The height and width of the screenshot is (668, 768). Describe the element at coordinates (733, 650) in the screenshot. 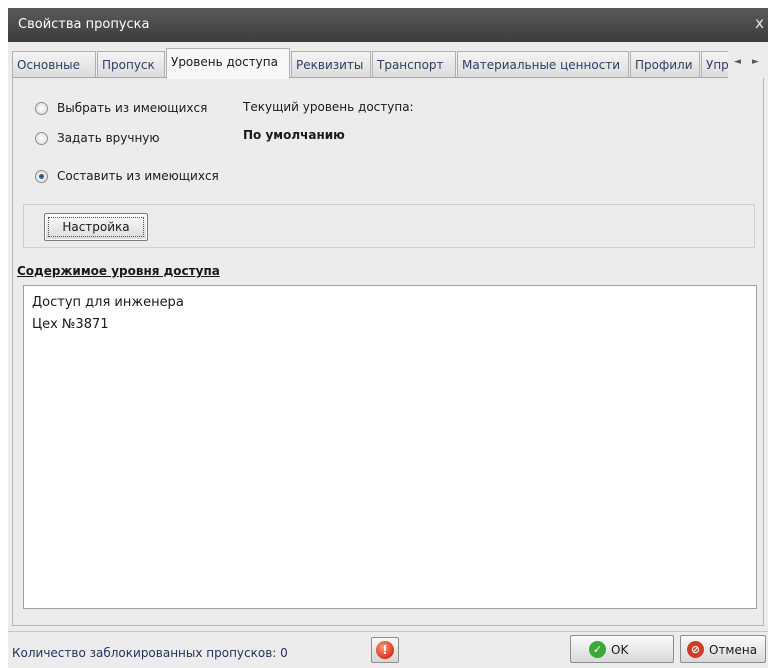

I see `cancel-label: Отмена` at that location.